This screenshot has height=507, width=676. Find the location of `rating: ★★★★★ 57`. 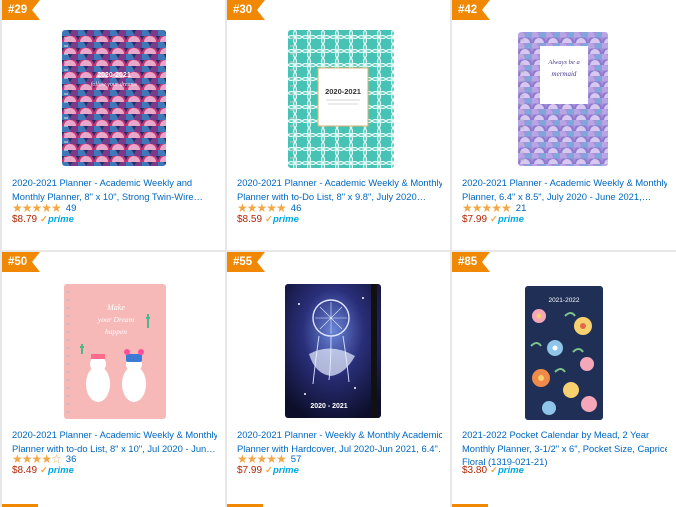

rating: ★★★★★ 57 is located at coordinates (269, 459).